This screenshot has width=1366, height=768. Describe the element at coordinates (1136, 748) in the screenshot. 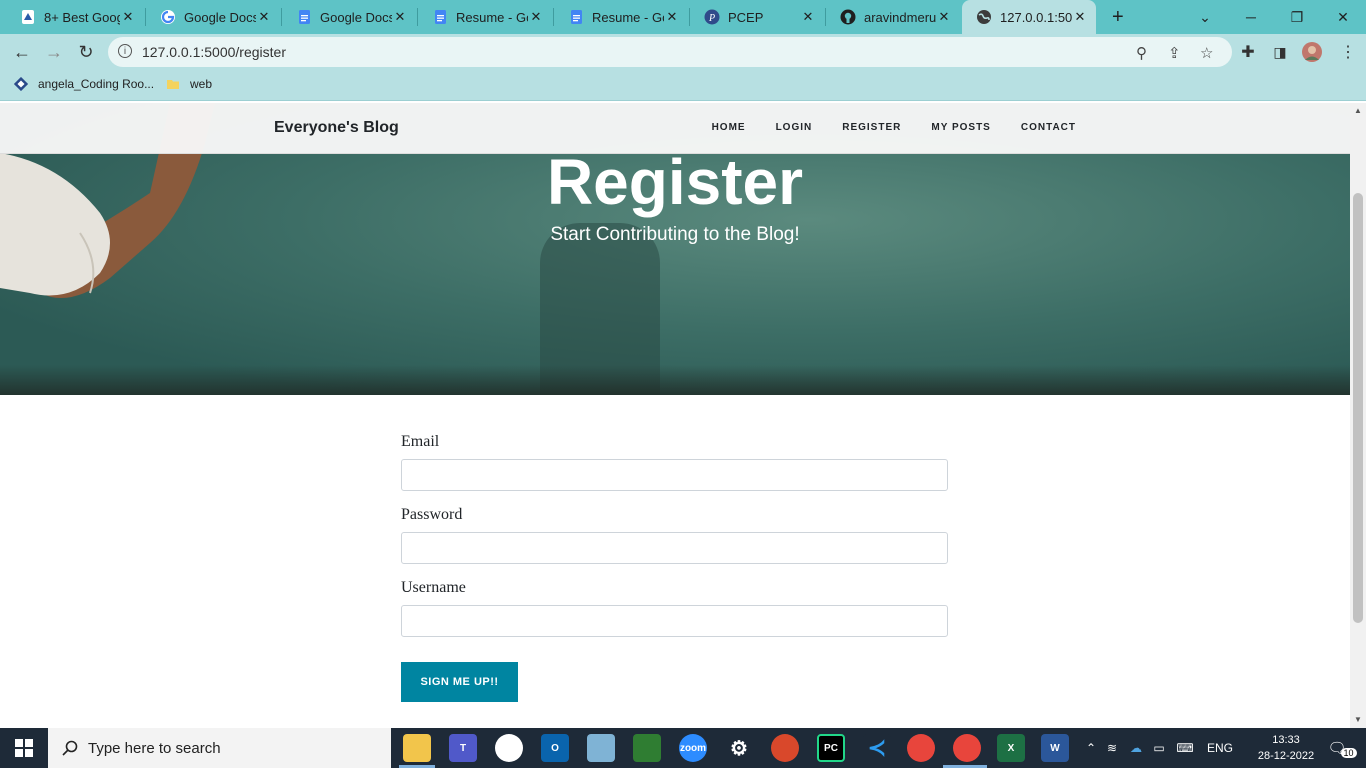

I see `onedrive-icon: ☁` at that location.